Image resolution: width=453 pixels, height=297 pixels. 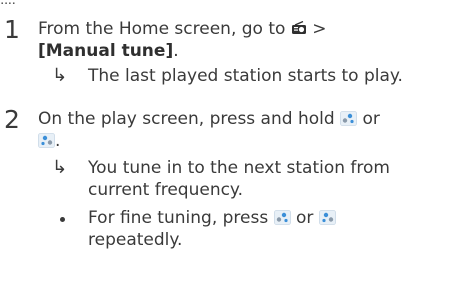 What do you see at coordinates (186, 119) in the screenshot?
I see `step-2-text-prefix: On the play screen, press and hold` at bounding box center [186, 119].